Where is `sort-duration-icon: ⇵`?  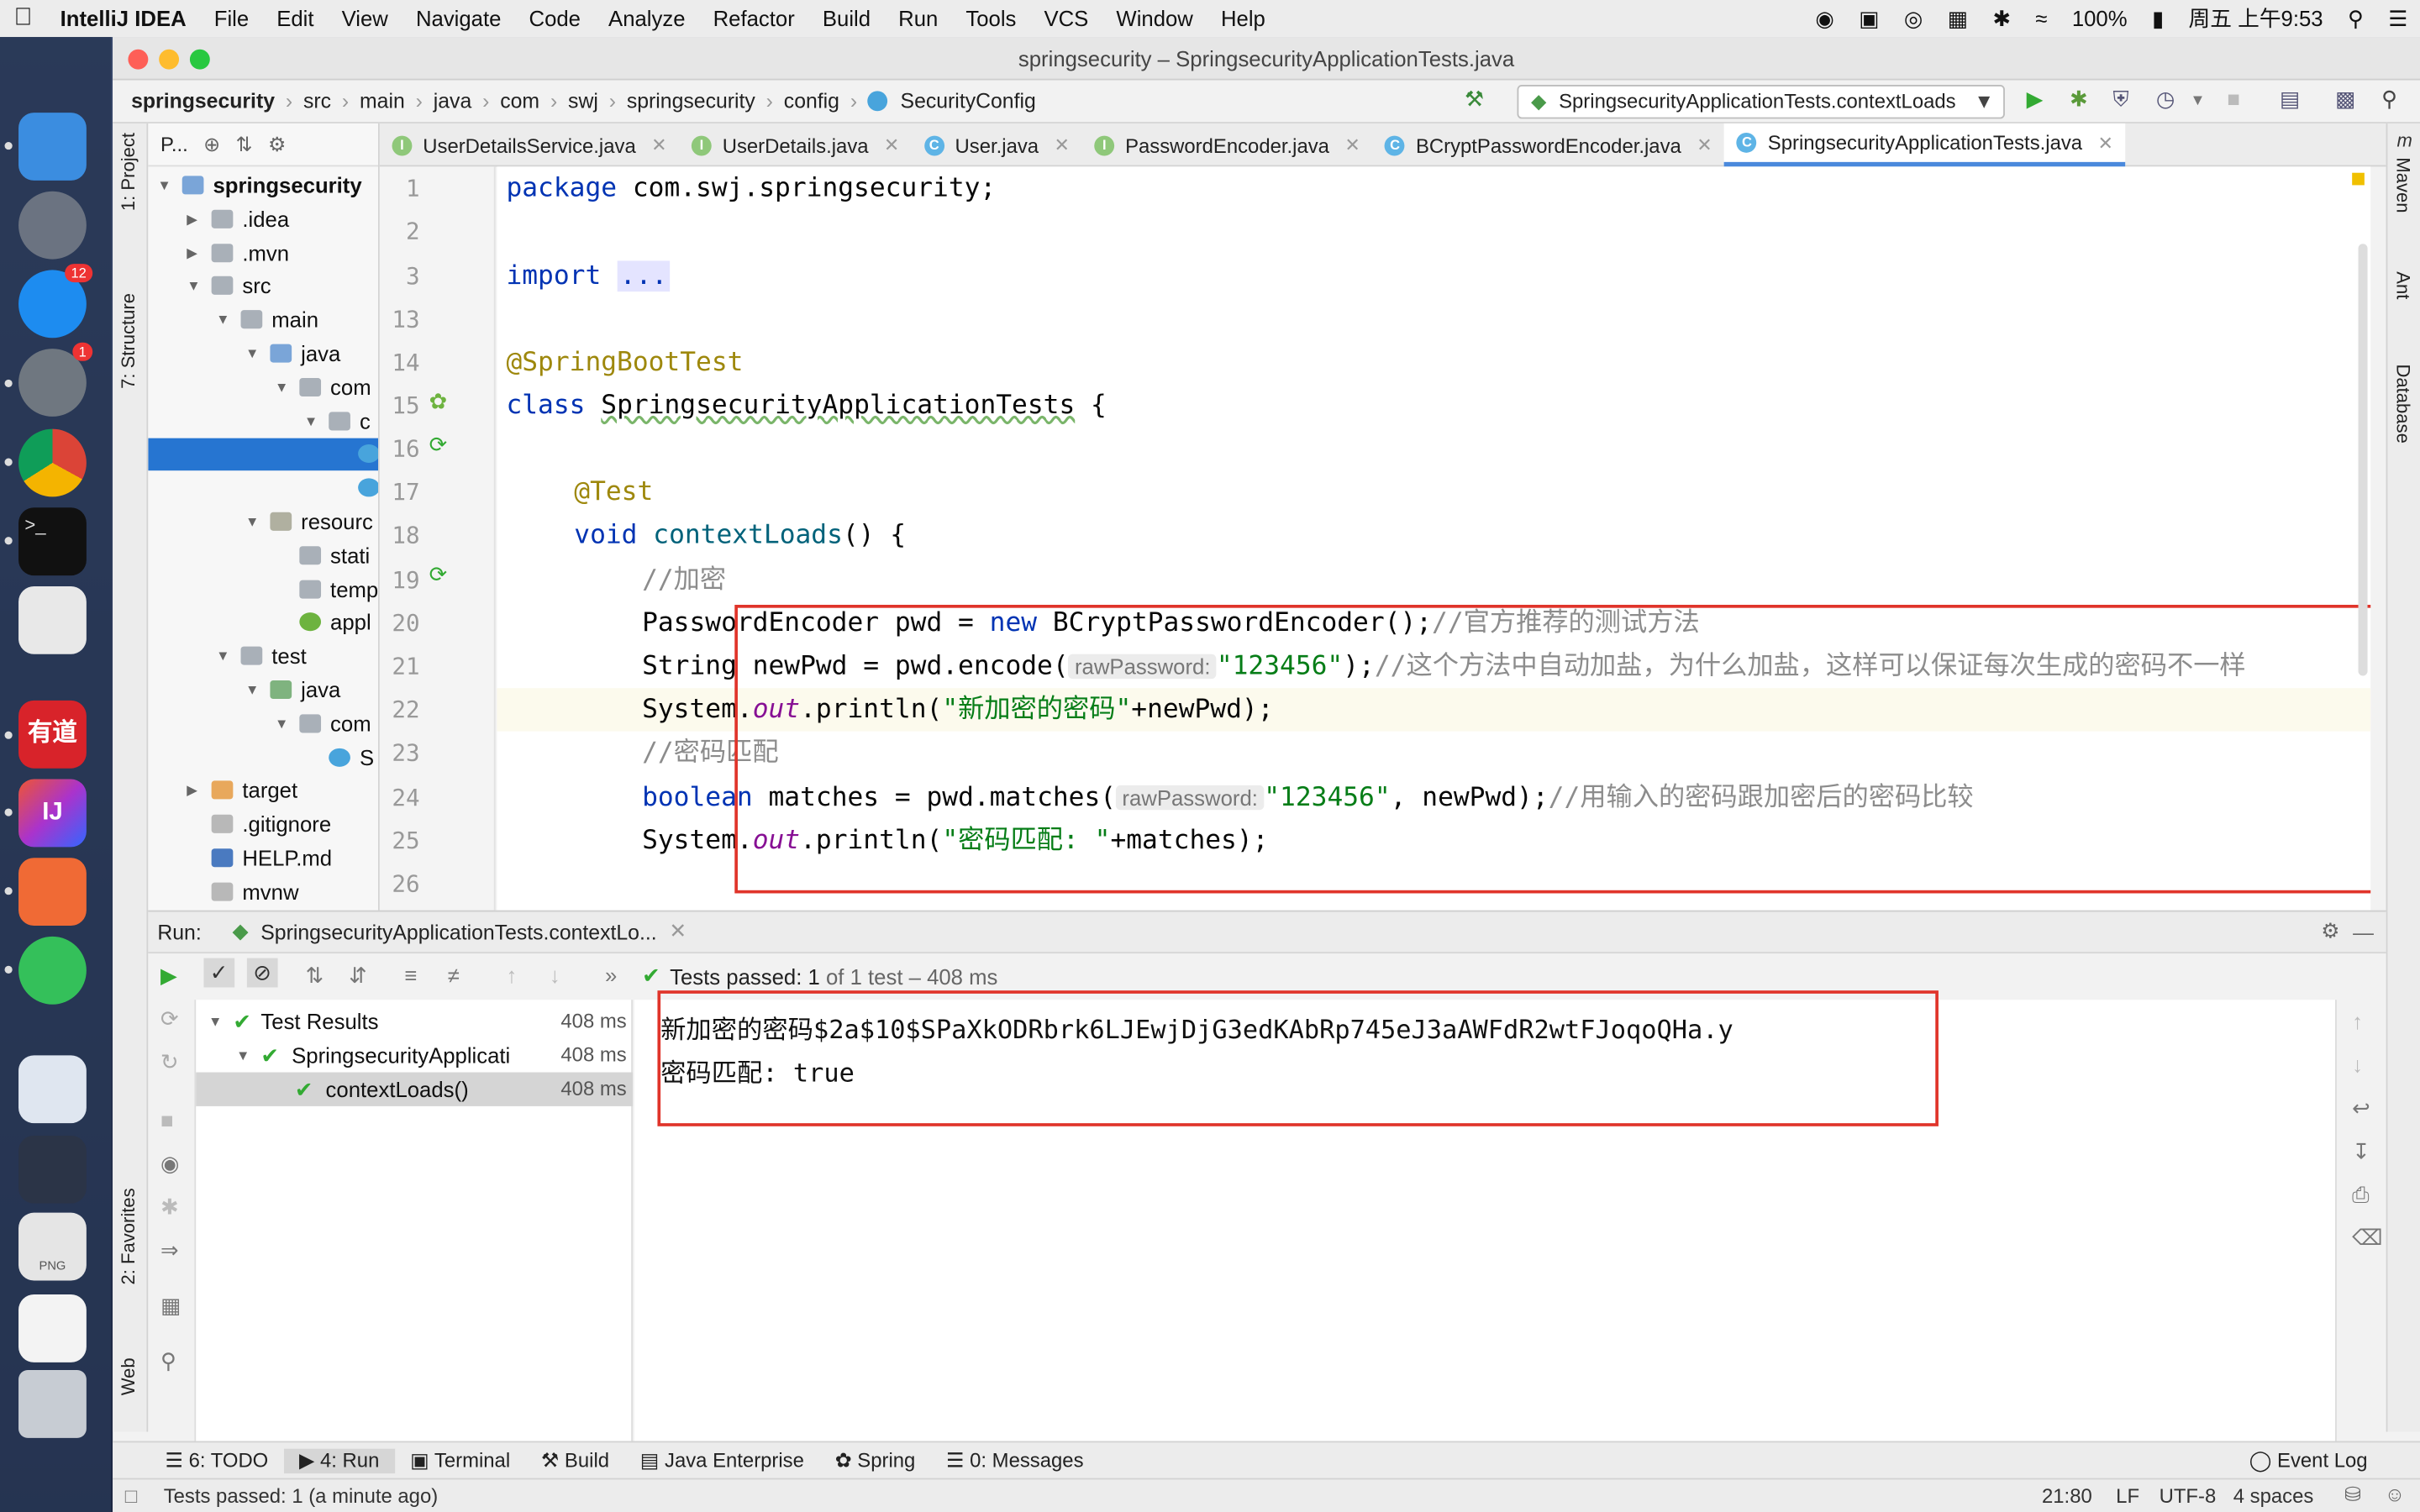
sort-duration-icon: ⇵ is located at coordinates (358, 976).